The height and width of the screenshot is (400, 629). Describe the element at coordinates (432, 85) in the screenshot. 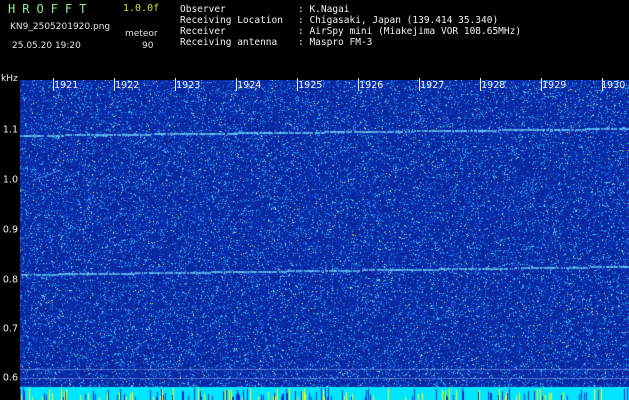

I see `time-tick-label: 1927` at that location.